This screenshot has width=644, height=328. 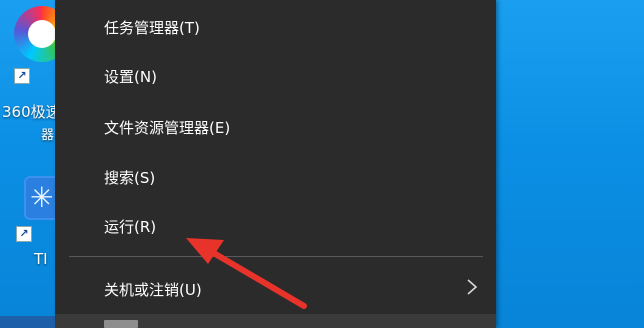 I want to click on ti-app-icon: ✳, so click(x=42, y=197).